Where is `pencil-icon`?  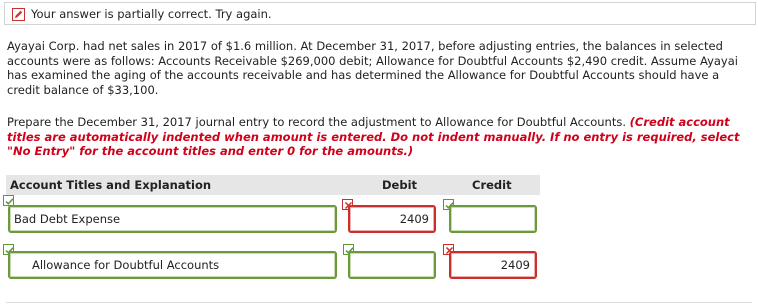
pencil-icon is located at coordinates (18, 14).